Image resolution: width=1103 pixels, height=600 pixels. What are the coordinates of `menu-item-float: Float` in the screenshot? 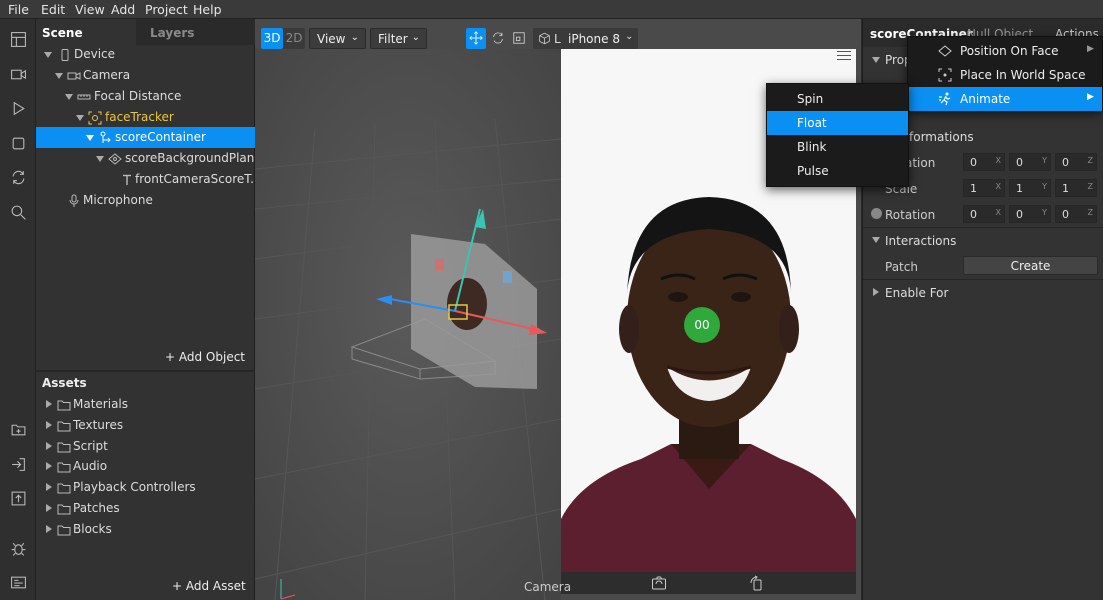 It's located at (837, 123).